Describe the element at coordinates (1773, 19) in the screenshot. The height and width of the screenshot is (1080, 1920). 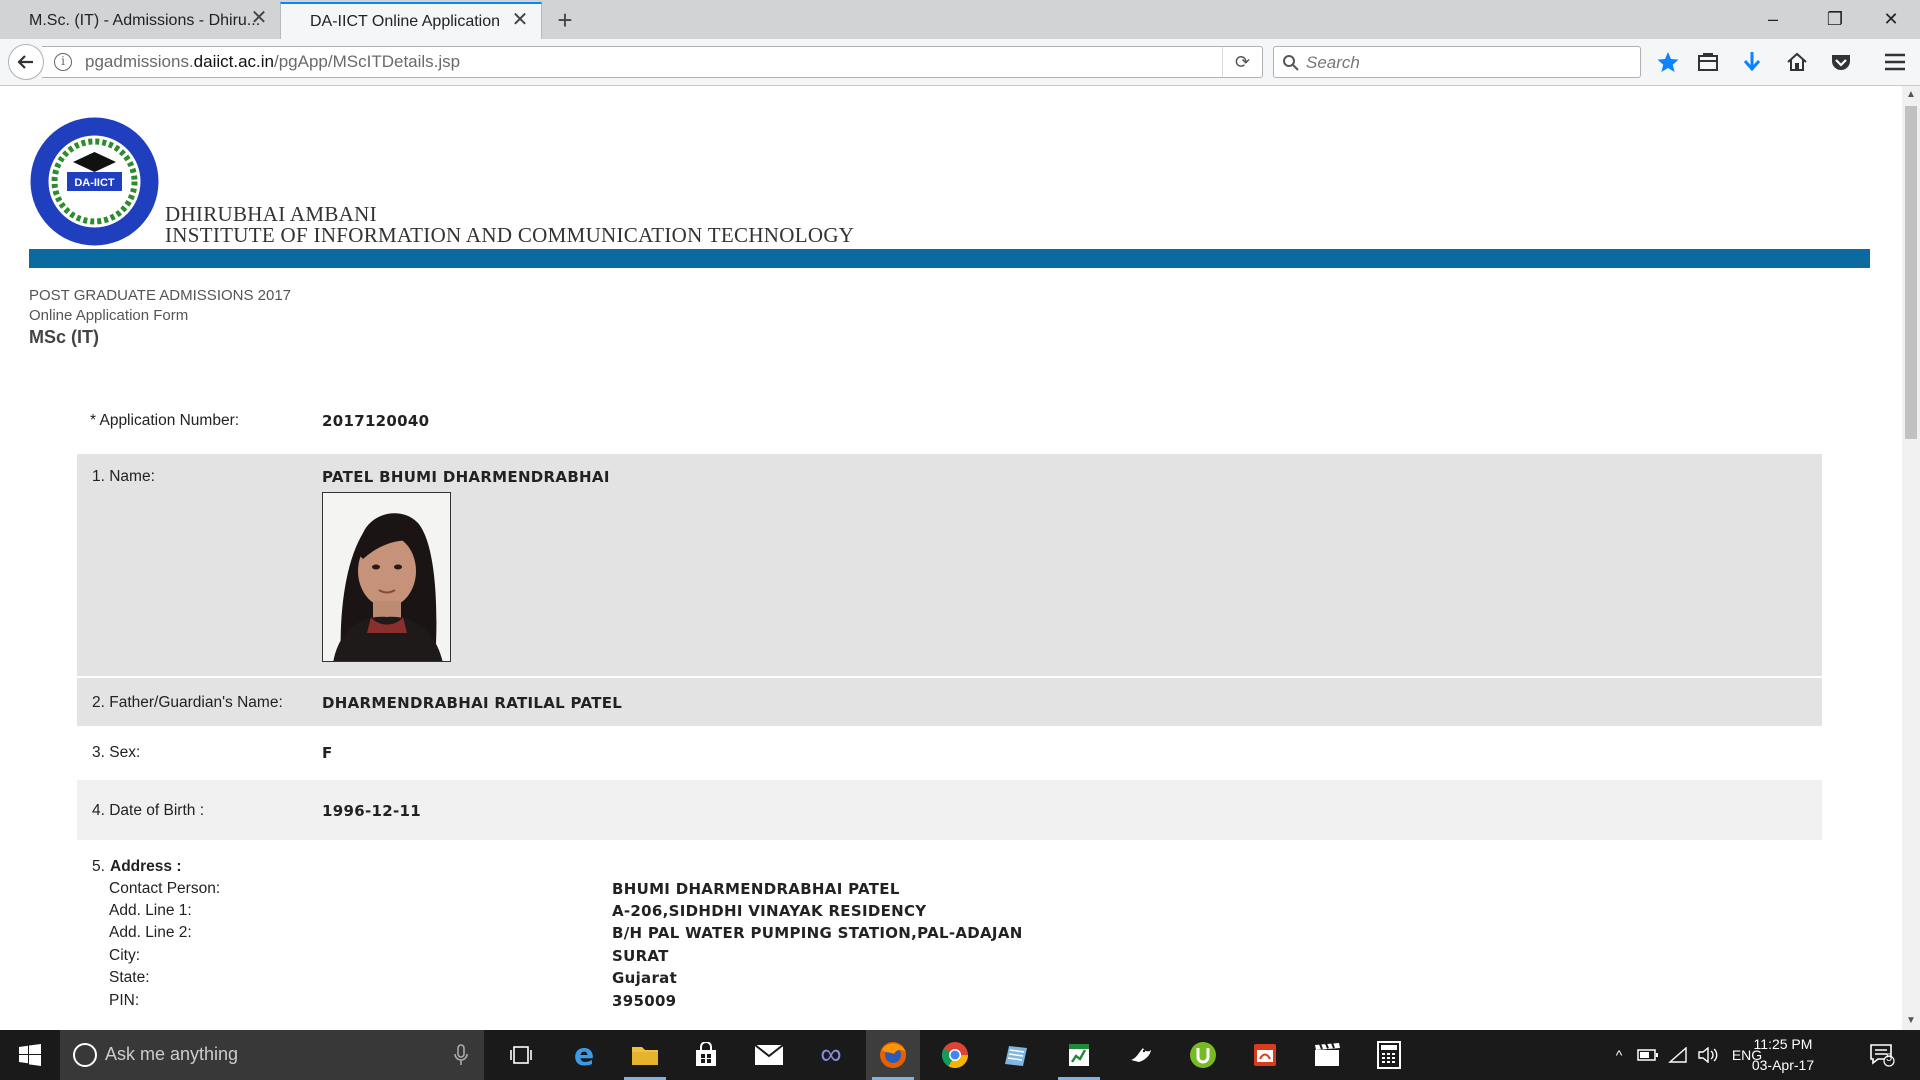
I see `minimize-button: –` at that location.